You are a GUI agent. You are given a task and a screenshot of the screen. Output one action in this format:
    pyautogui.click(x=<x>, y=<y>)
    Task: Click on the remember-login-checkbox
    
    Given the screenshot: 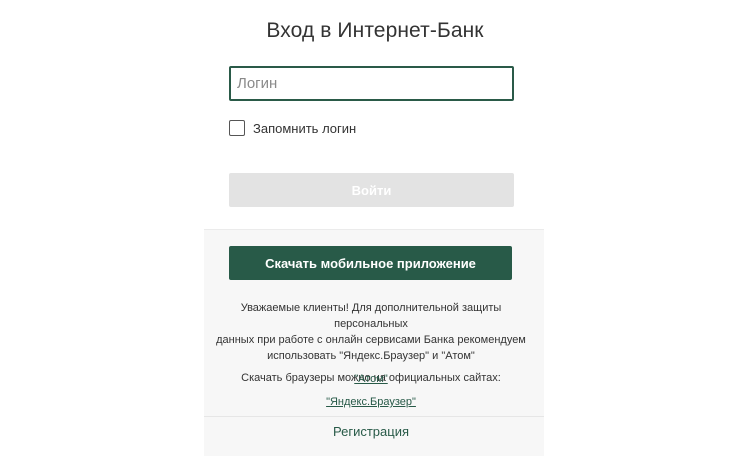 What is the action you would take?
    pyautogui.click(x=237, y=128)
    